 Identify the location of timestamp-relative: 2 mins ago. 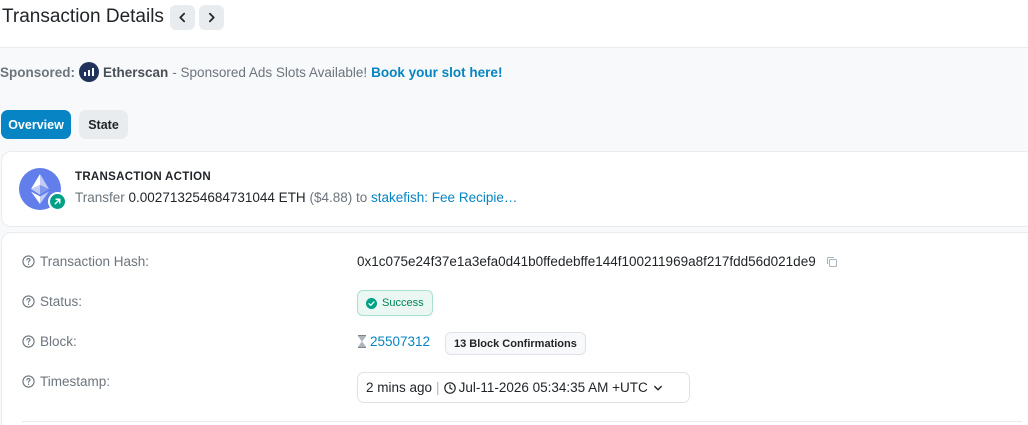
(399, 387).